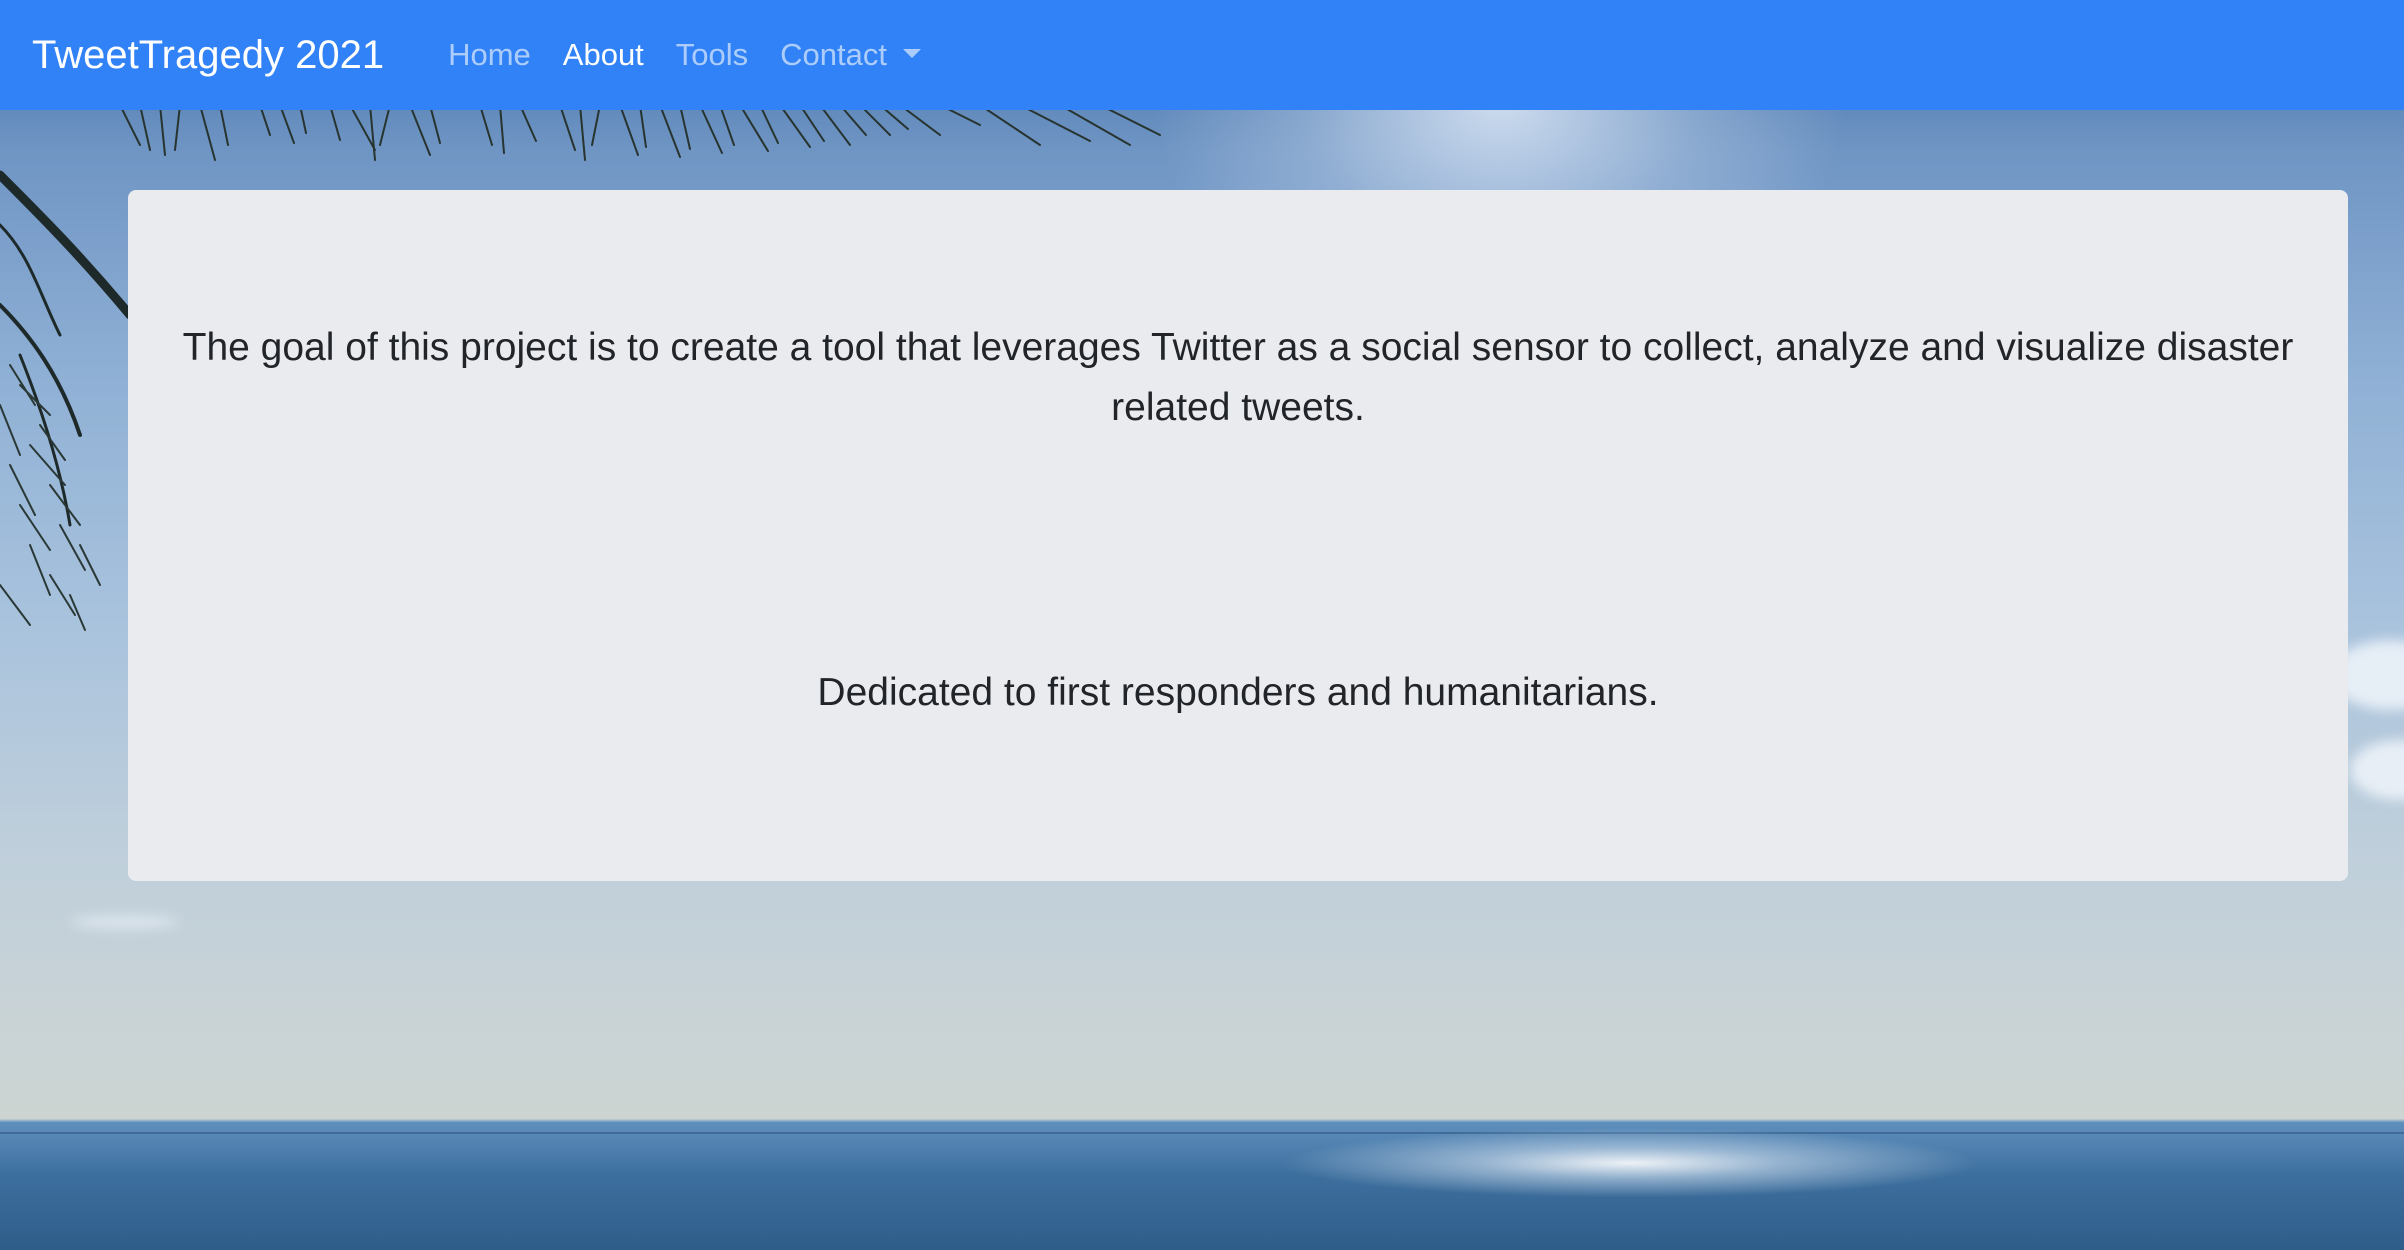 The height and width of the screenshot is (1250, 2404). I want to click on brand-logo-text: TweetTragedy 2021, so click(208, 55).